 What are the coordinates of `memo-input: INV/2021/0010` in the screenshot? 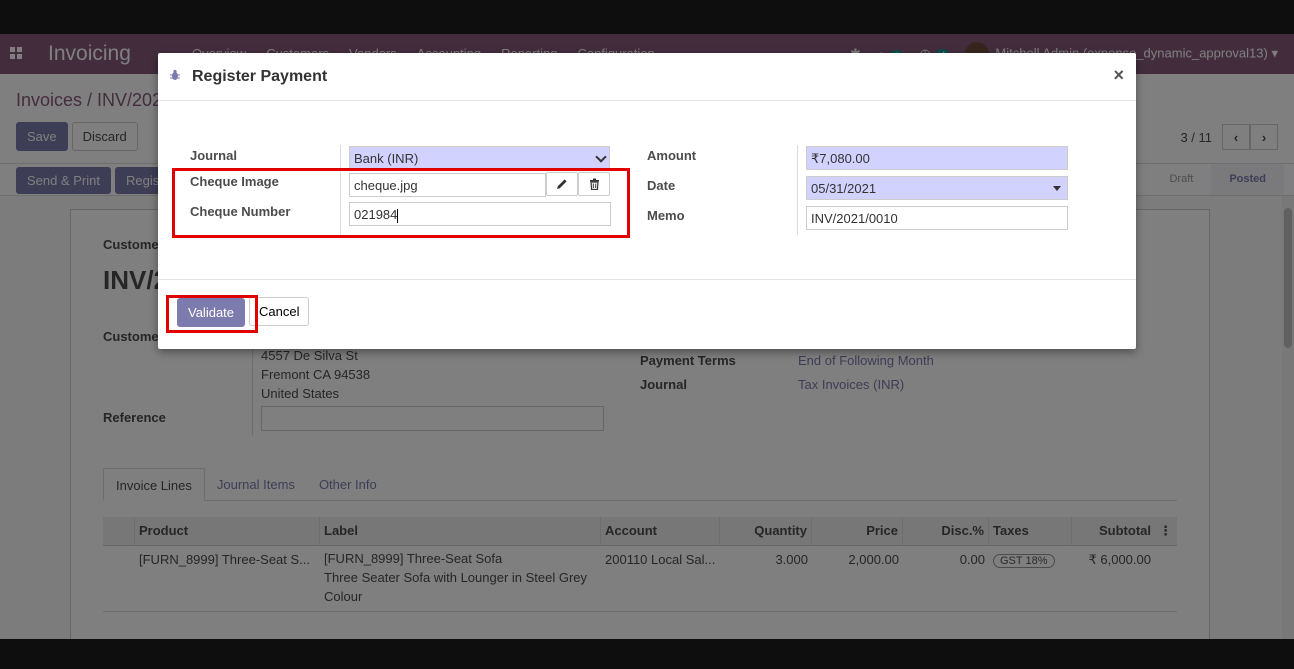 It's located at (937, 218).